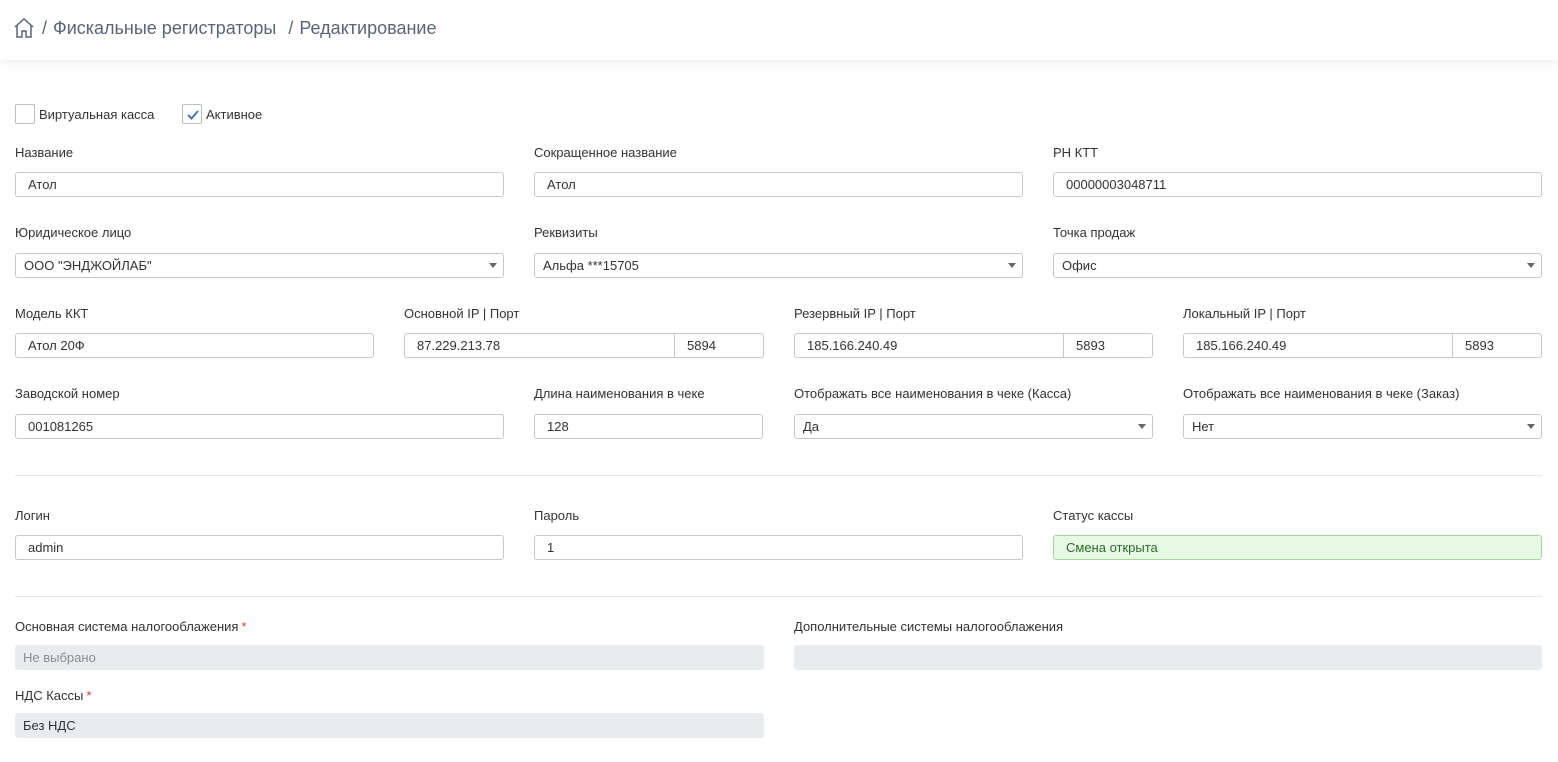 This screenshot has height=762, width=1558. What do you see at coordinates (88, 265) in the screenshot?
I see `legal-entity-value: ООО "ЭНДЖОЙЛАБ"` at bounding box center [88, 265].